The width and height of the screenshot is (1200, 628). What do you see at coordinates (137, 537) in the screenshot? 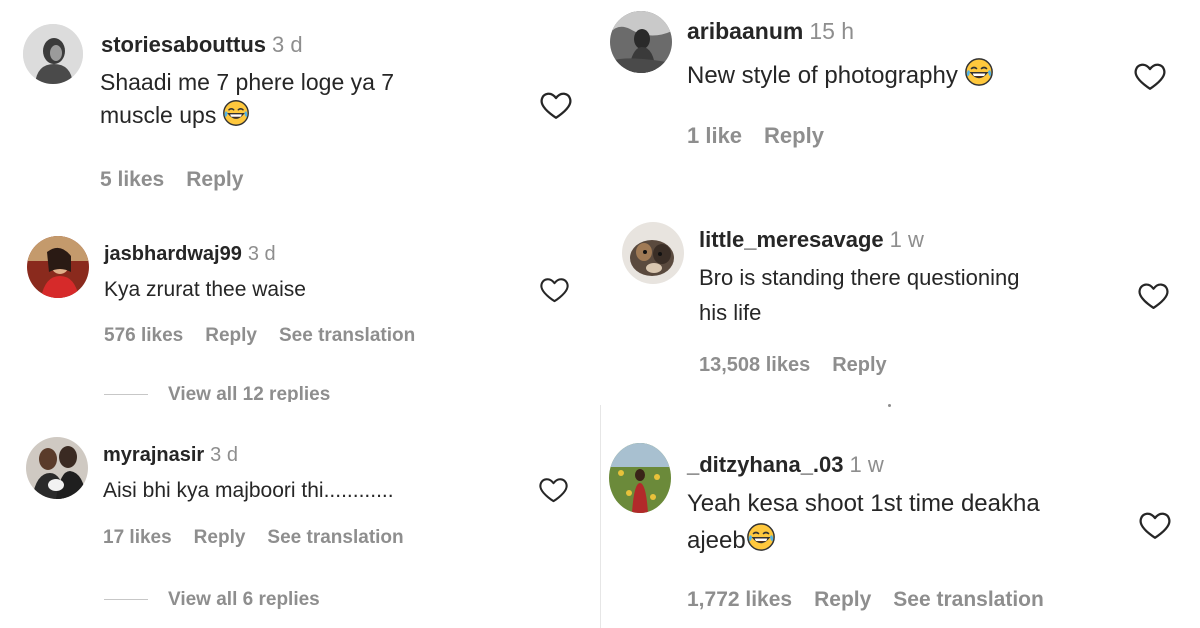
I see `likes-count: 17 likes` at bounding box center [137, 537].